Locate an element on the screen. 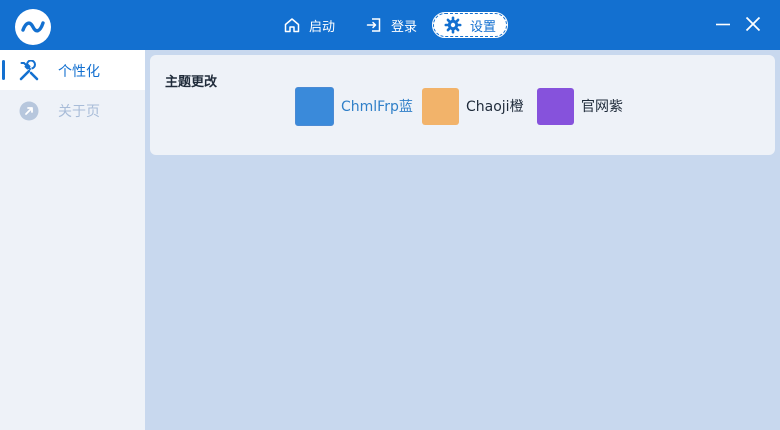 The image size is (780, 430). tools-icon is located at coordinates (29, 70).